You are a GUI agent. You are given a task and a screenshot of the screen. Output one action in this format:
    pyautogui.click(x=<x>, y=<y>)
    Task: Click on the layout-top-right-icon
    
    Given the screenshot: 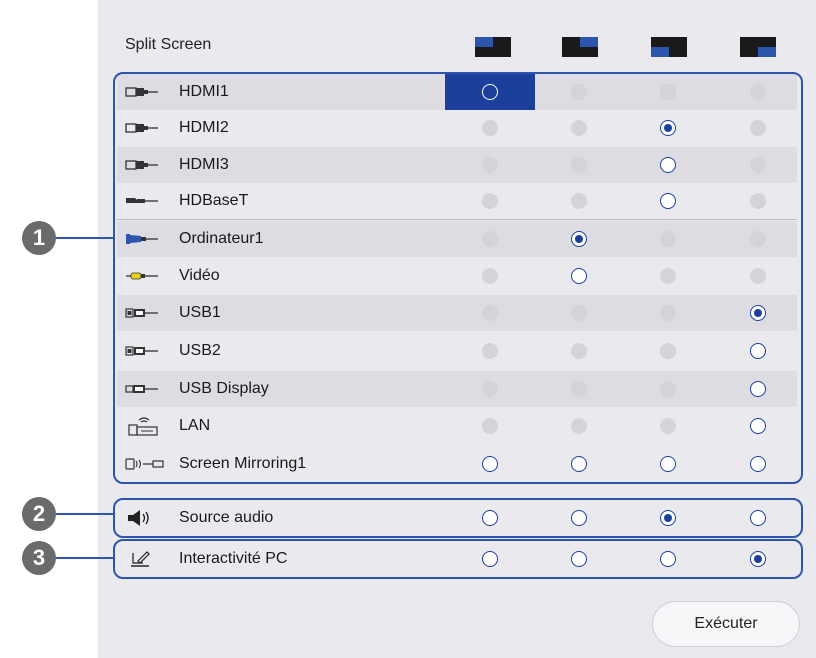 What is the action you would take?
    pyautogui.click(x=669, y=47)
    